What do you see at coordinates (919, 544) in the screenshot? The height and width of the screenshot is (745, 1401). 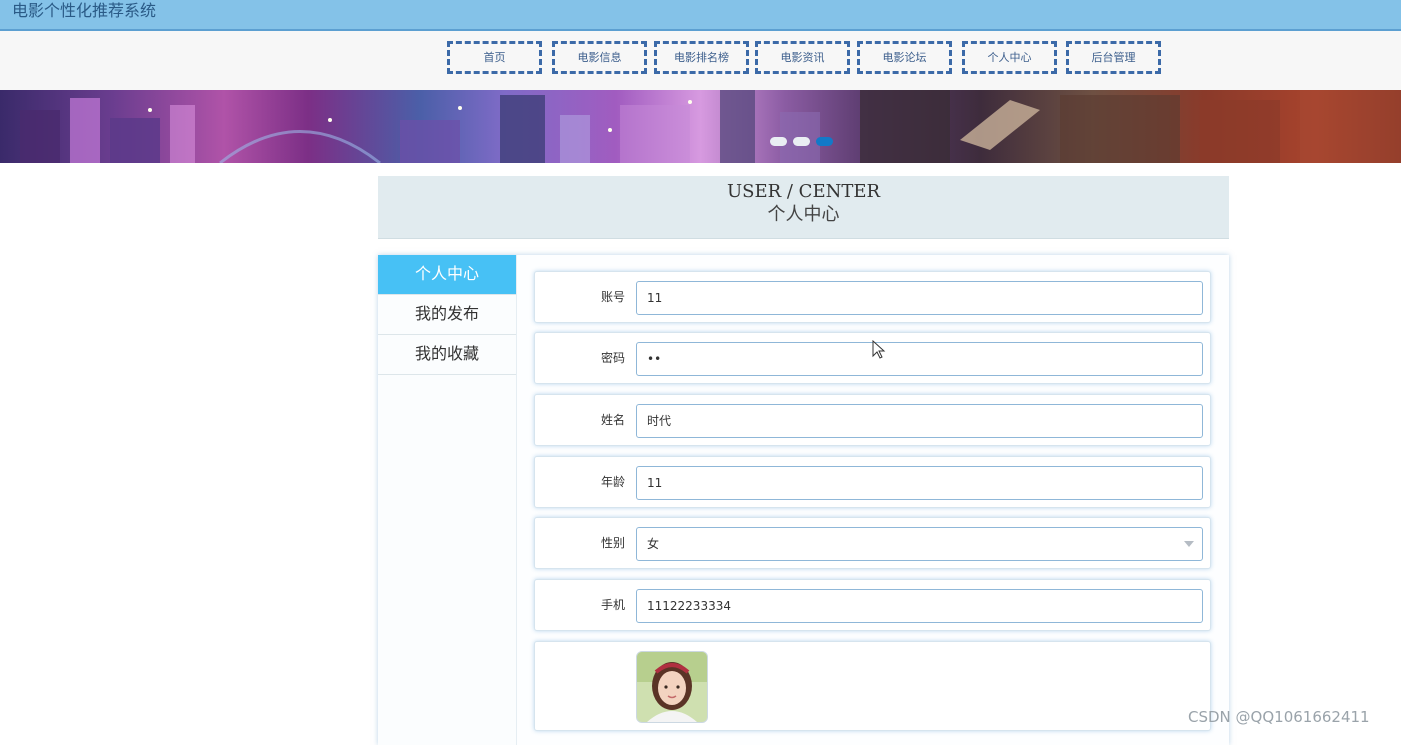 I see `gender-select: 女` at bounding box center [919, 544].